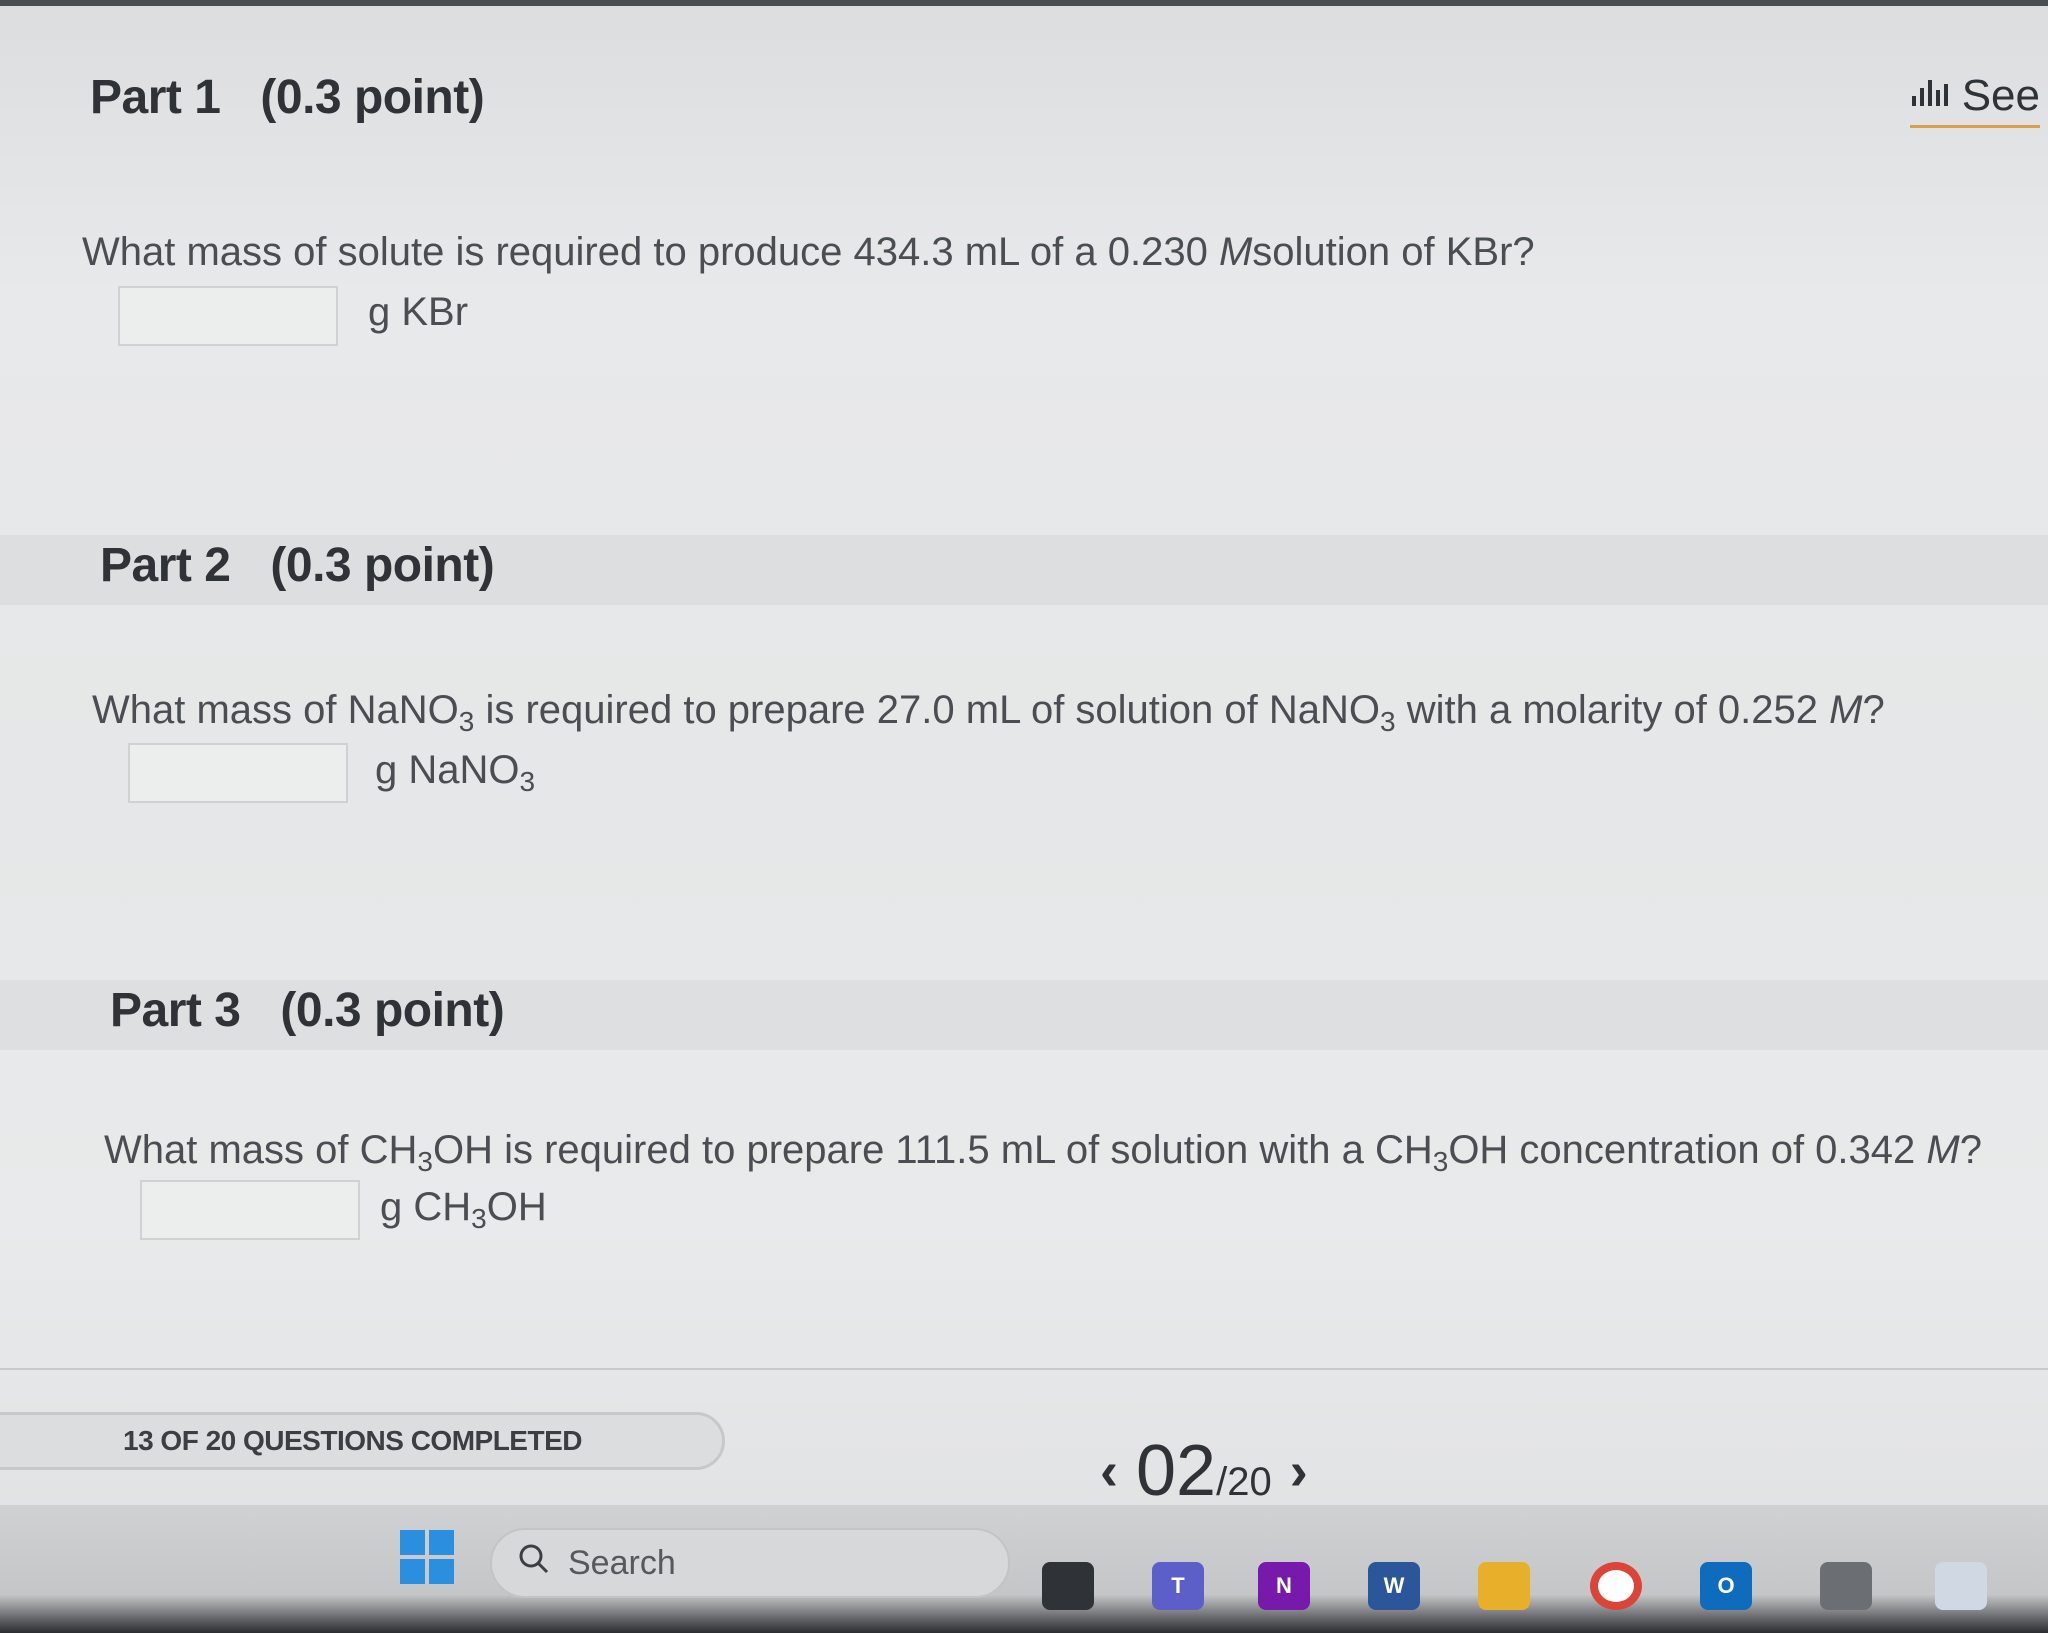 Image resolution: width=2048 pixels, height=1633 pixels. What do you see at coordinates (2000, 95) in the screenshot?
I see `see-label: See` at bounding box center [2000, 95].